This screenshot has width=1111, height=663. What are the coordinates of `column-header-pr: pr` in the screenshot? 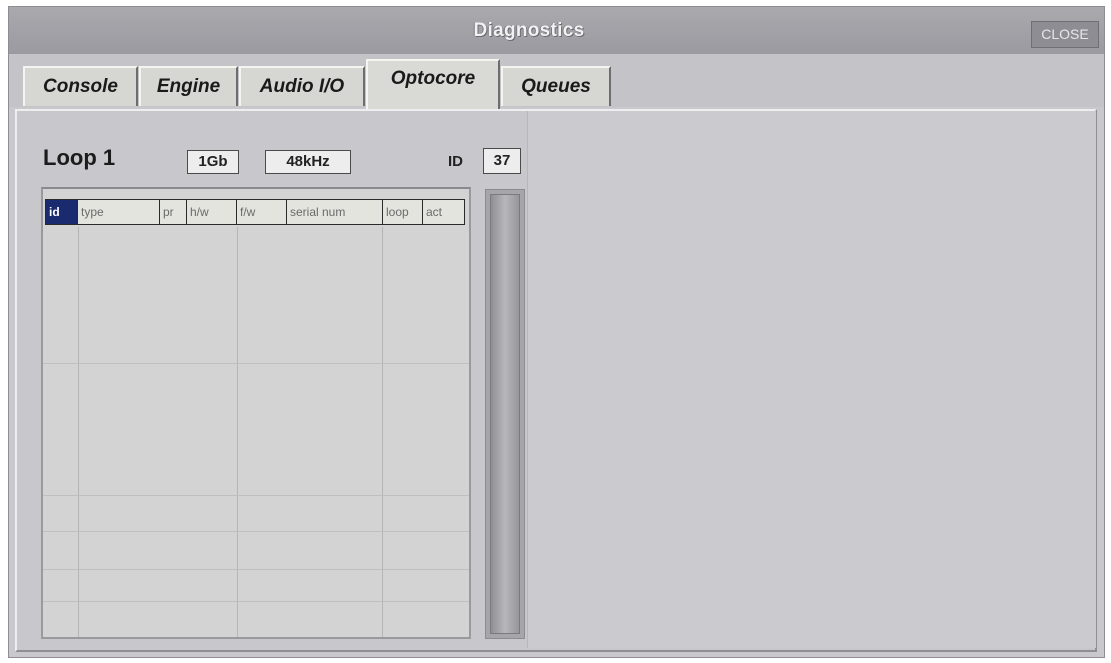 It's located at (173, 212).